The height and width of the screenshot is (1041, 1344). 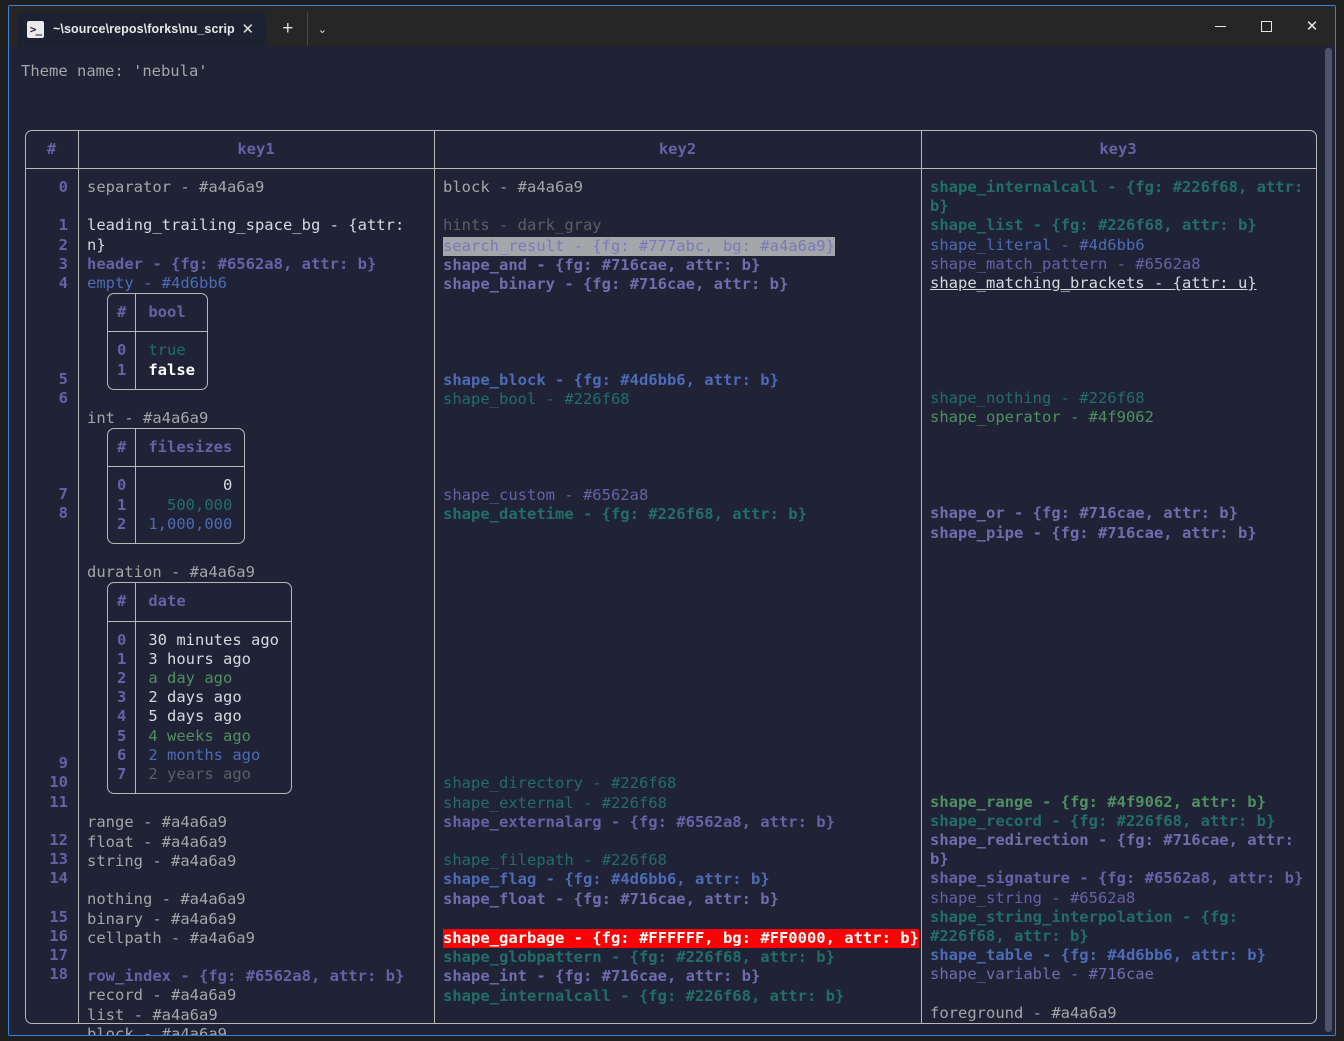 I want to click on key3-line-1: shape_list - {fg: #226f68, attr: b}, so click(x=1093, y=225).